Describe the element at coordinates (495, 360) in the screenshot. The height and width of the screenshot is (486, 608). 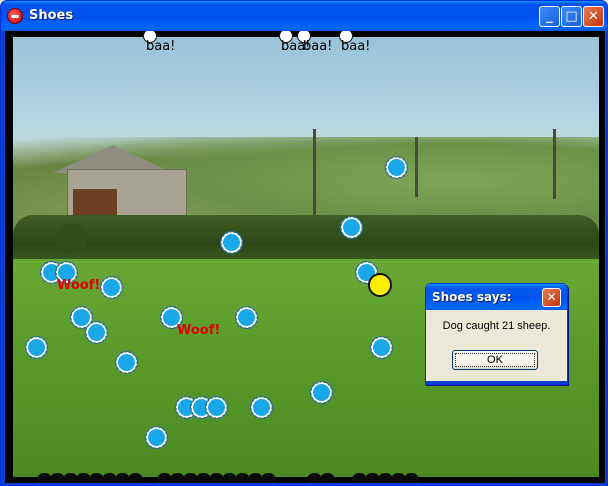
I see `ok-button: OK` at that location.